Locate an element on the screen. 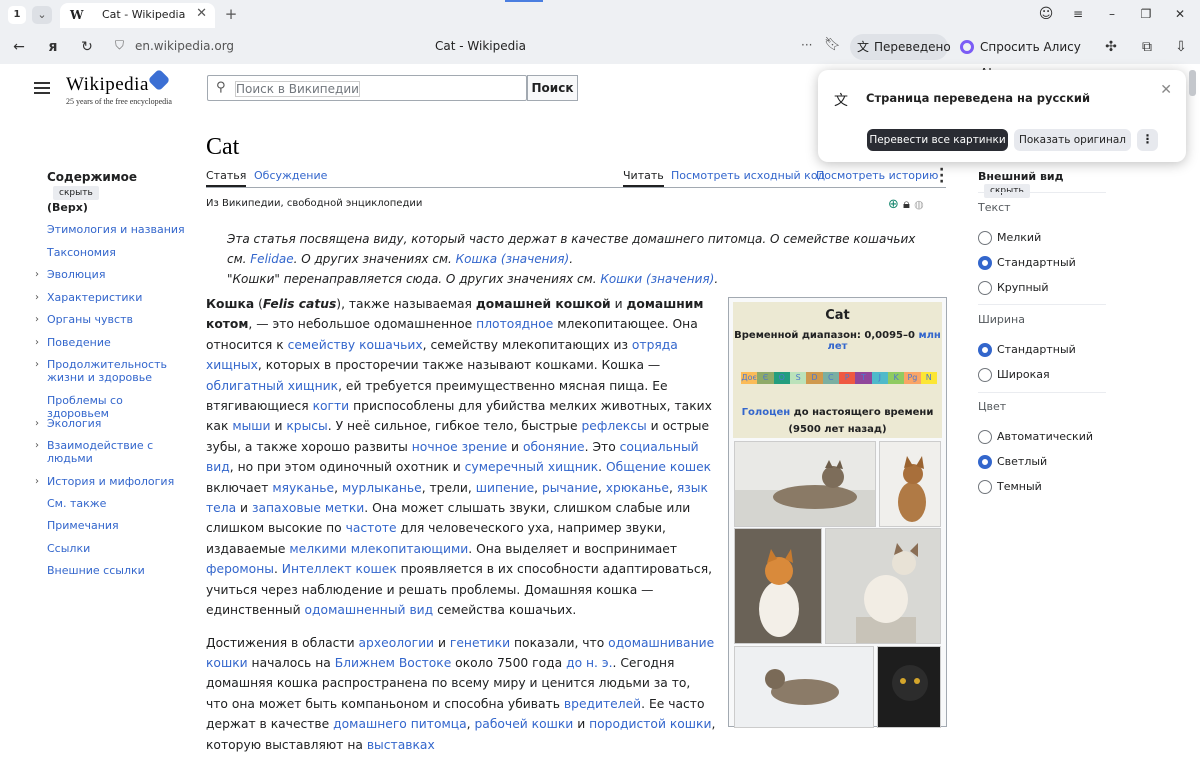 This screenshot has height=767, width=1200. radio-color-auto: Автоматический is located at coordinates (1035, 437).